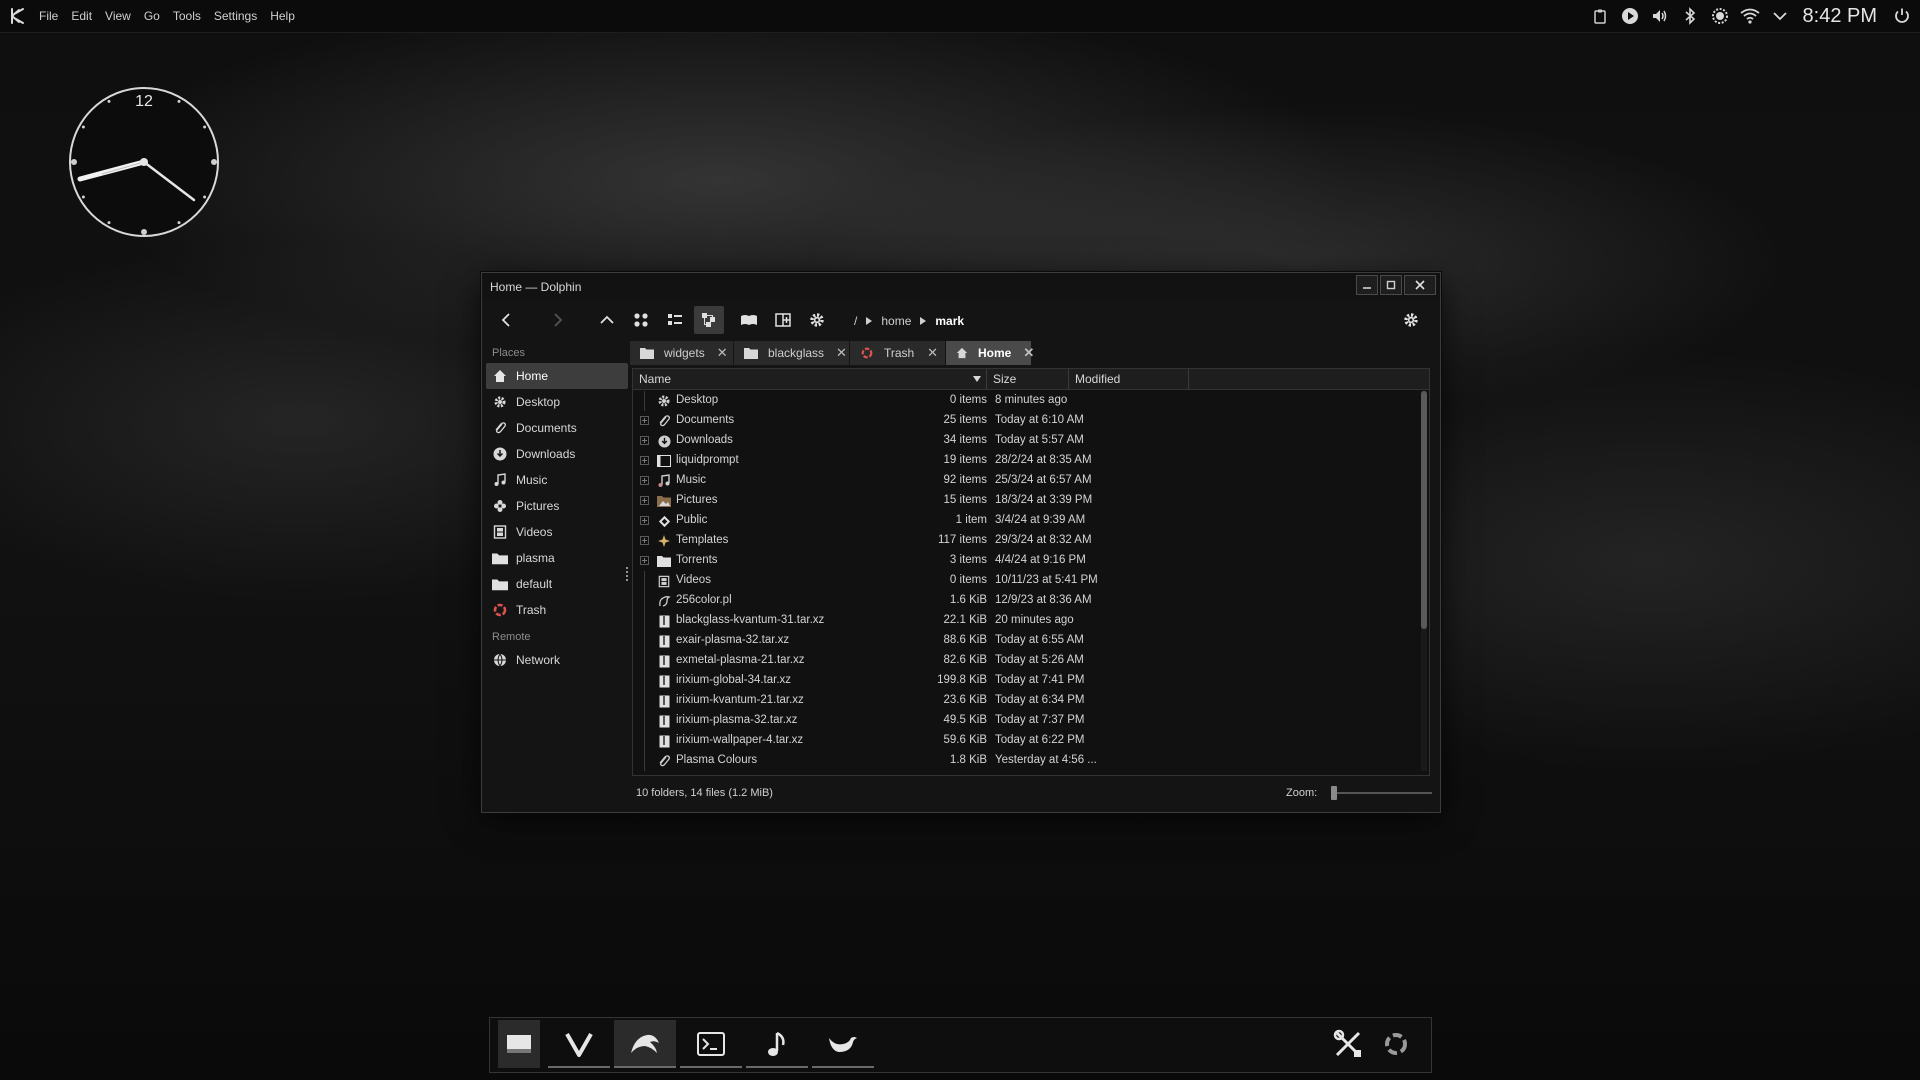 Image resolution: width=1920 pixels, height=1080 pixels. Describe the element at coordinates (1028, 401) in the screenshot. I see `table-row: Desktop 0 items 8 minutes ago` at that location.